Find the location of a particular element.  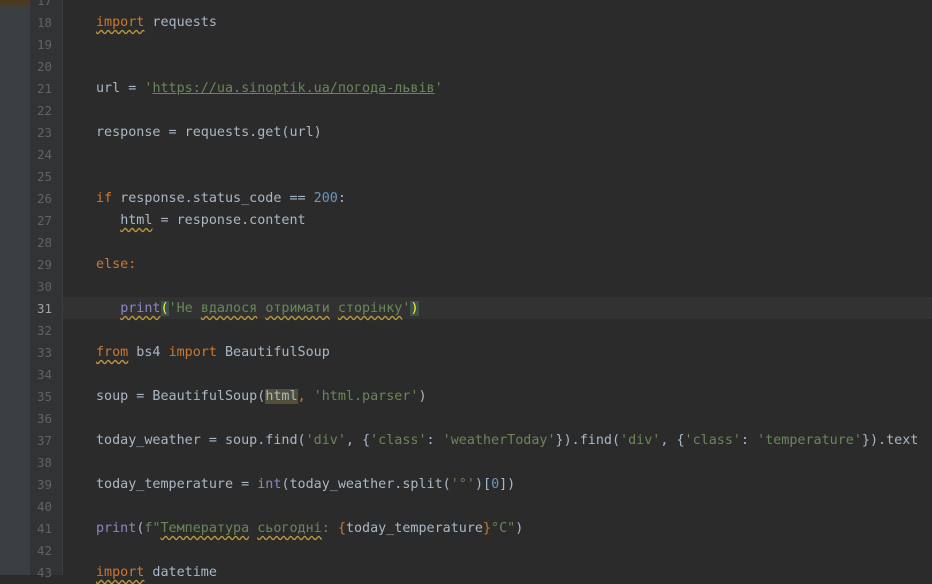

line-number-34: 34 is located at coordinates (46, 375).